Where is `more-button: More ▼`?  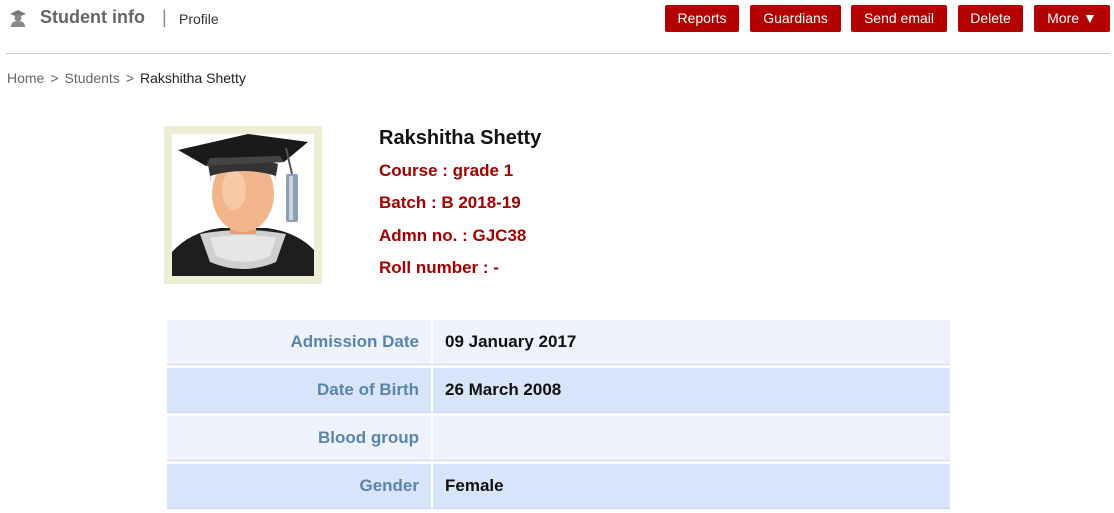 more-button: More ▼ is located at coordinates (1072, 18).